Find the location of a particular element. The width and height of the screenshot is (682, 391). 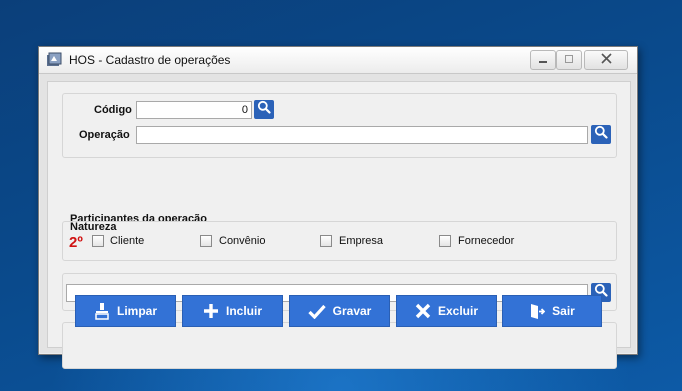

maximize-icon is located at coordinates (569, 60).